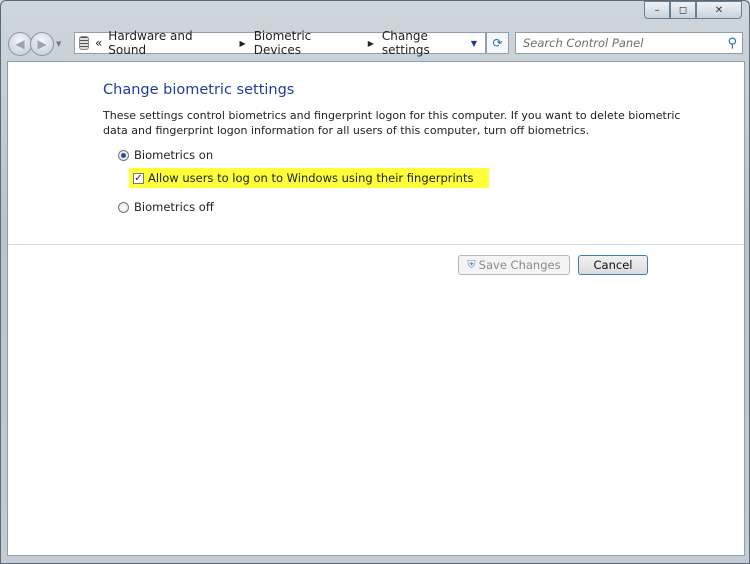  Describe the element at coordinates (519, 265) in the screenshot. I see `save-changes-label: Save Changes` at that location.